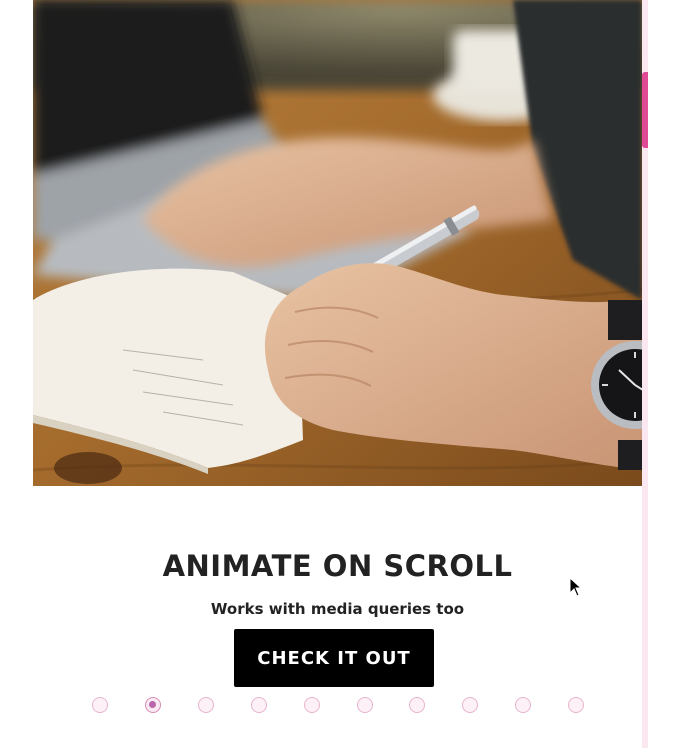 The image size is (680, 748). I want to click on carousel-pagination, so click(340, 706).